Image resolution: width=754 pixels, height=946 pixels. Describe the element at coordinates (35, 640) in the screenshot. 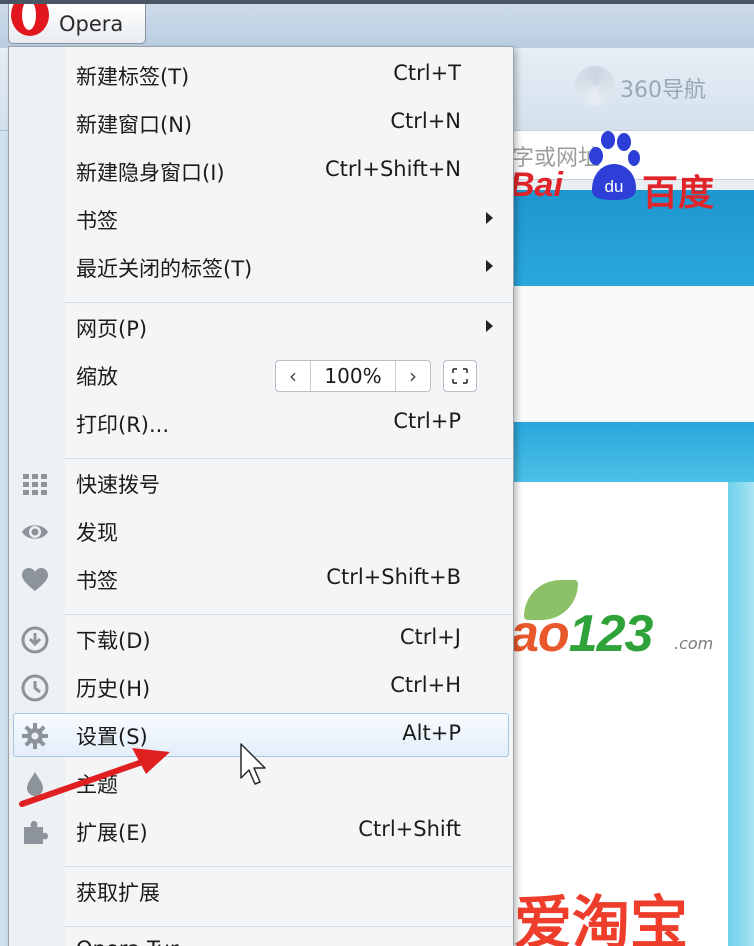

I see `download-icon` at that location.